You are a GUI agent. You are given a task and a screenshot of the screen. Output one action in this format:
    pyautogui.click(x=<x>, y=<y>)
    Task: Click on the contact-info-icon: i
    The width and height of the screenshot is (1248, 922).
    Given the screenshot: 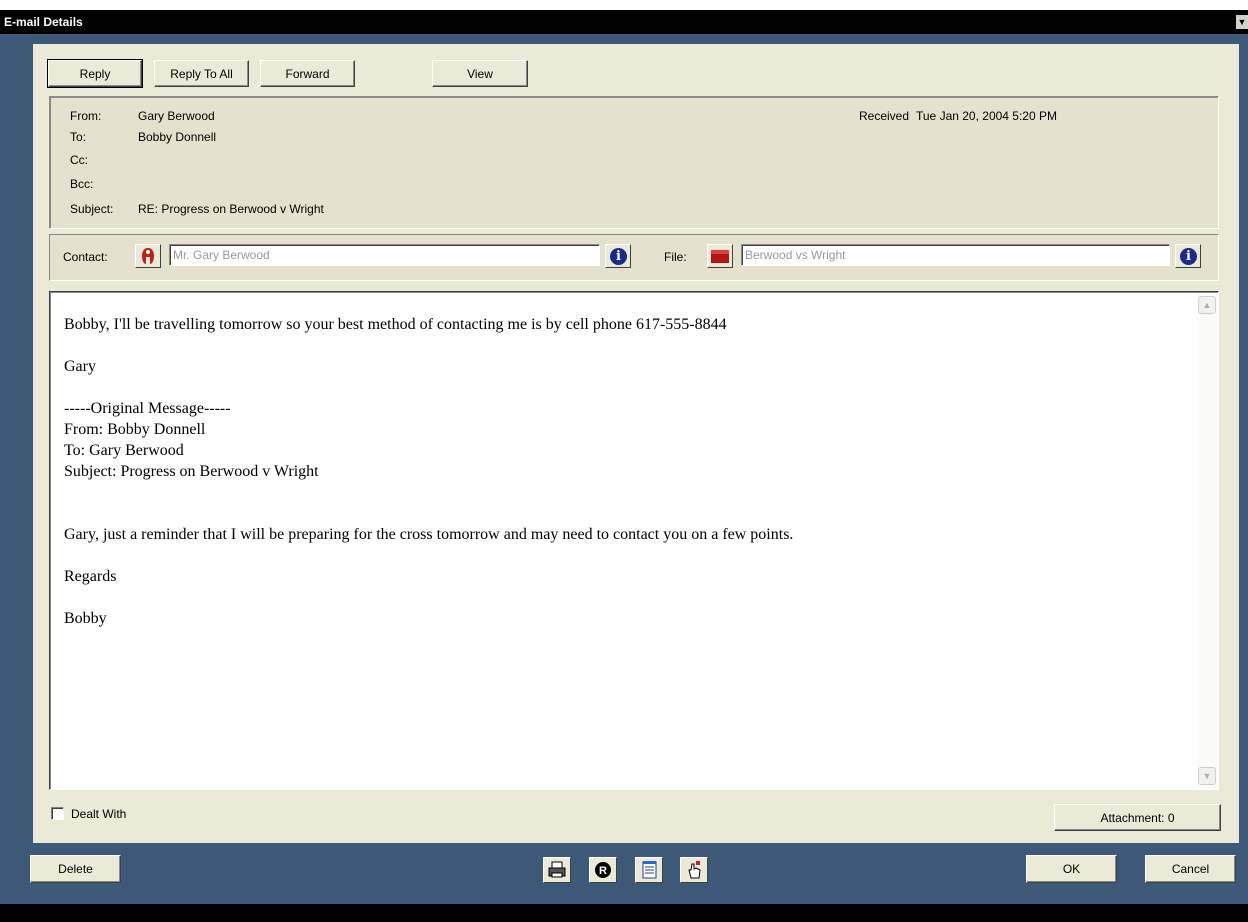 What is the action you would take?
    pyautogui.click(x=618, y=256)
    